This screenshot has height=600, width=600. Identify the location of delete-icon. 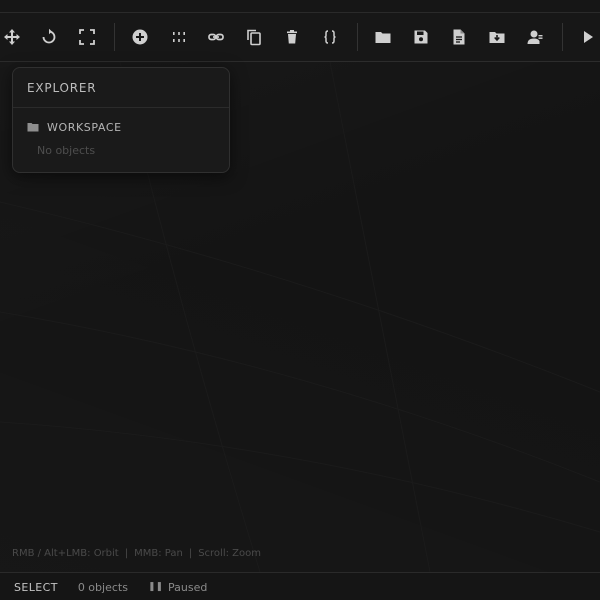
(292, 37).